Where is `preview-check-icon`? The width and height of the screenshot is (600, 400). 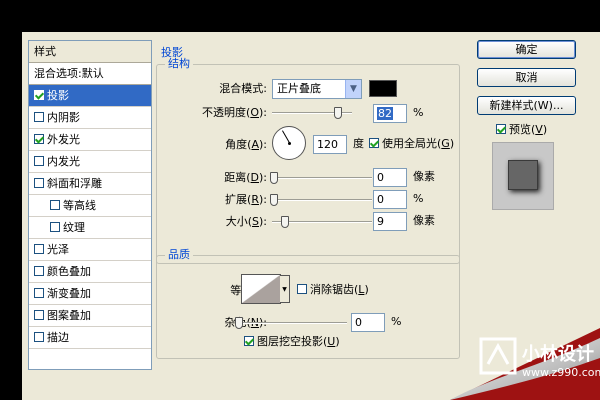 preview-check-icon is located at coordinates (501, 129).